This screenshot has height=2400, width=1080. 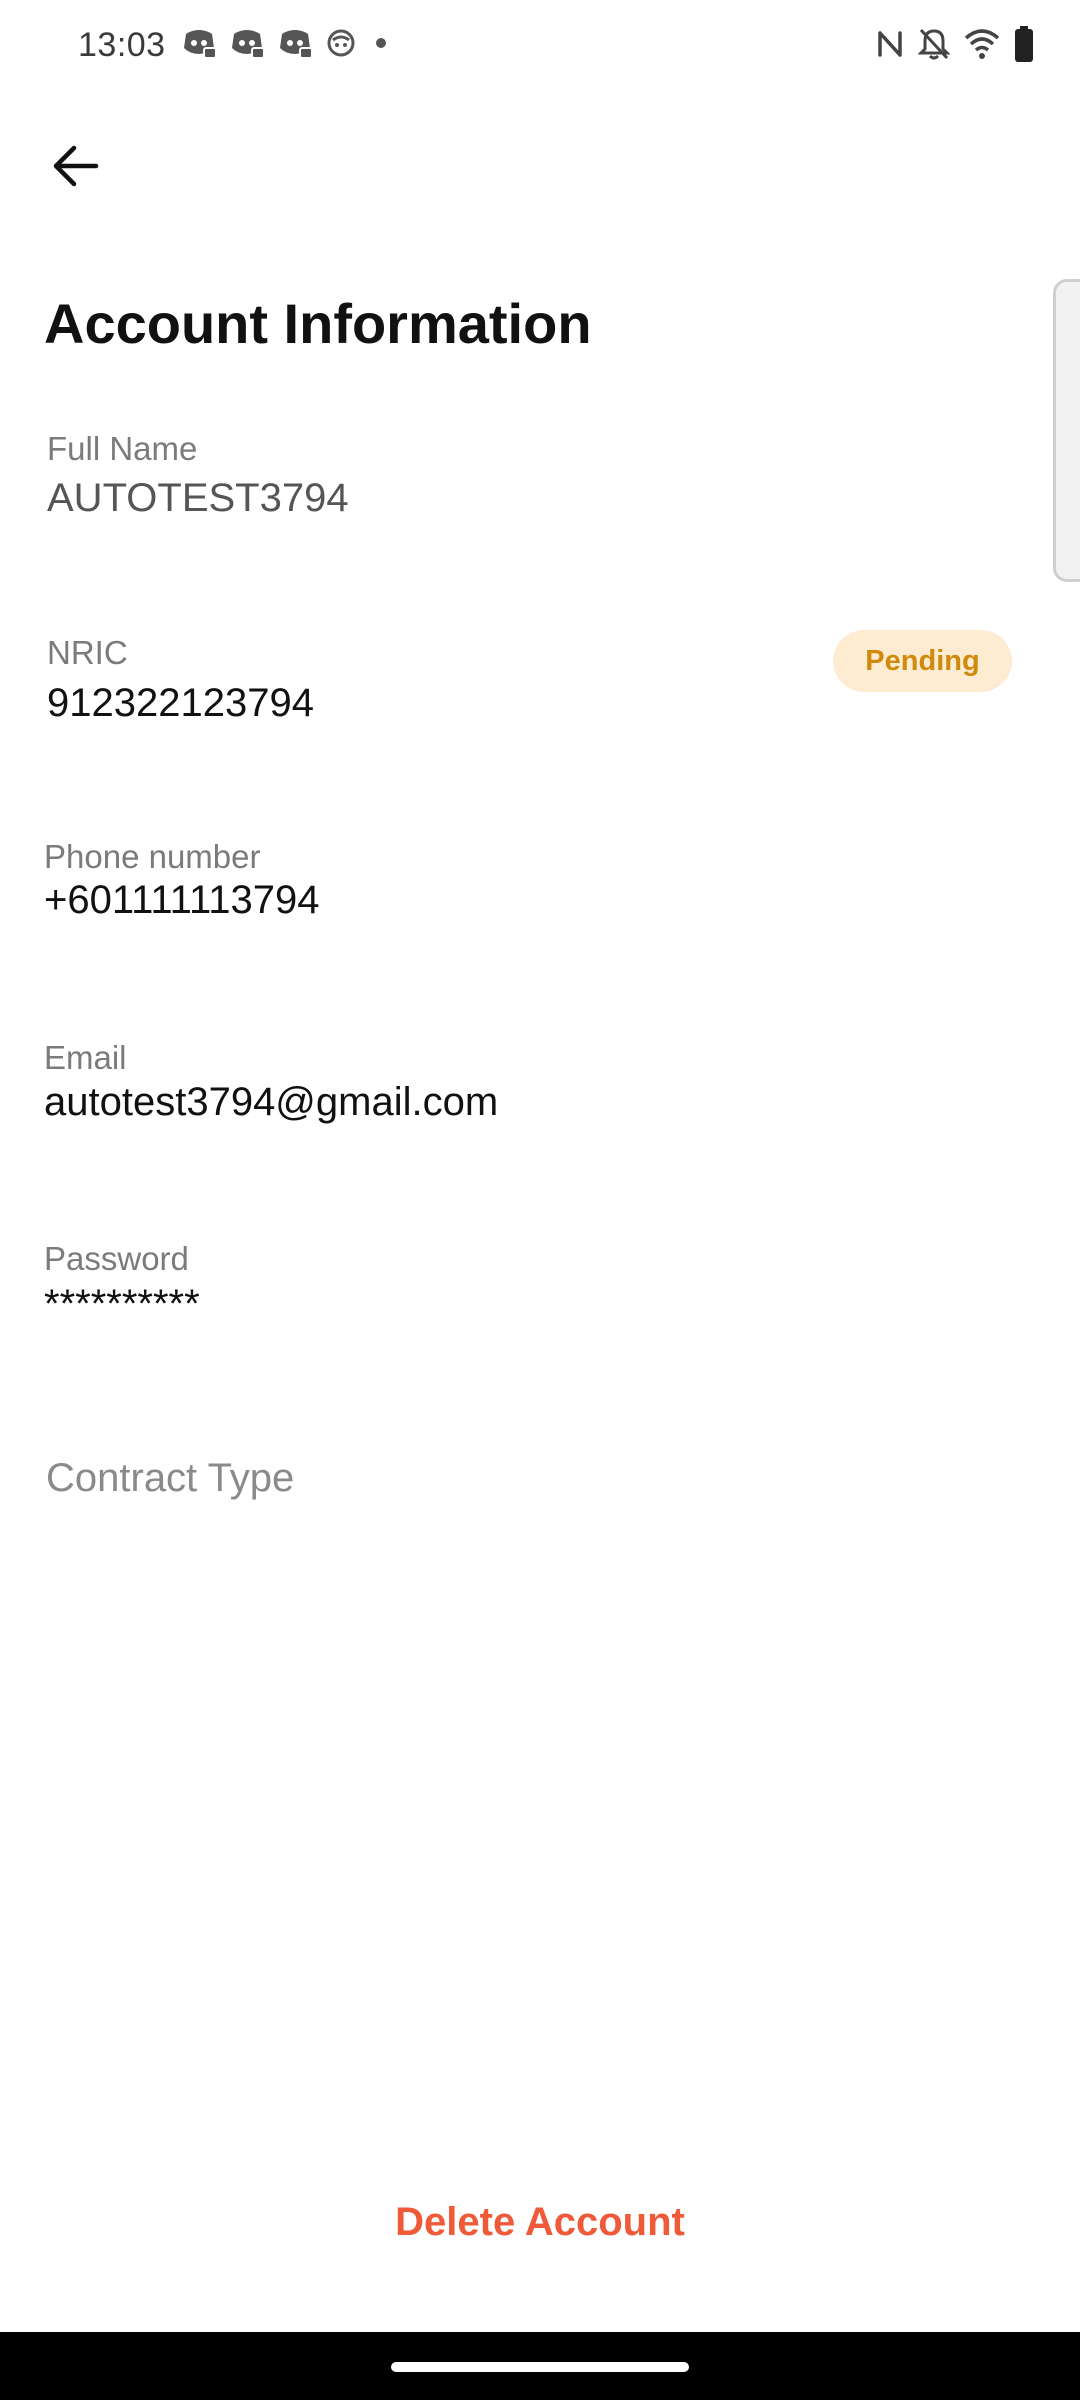 I want to click on nric-label: NRIC, so click(x=87, y=652).